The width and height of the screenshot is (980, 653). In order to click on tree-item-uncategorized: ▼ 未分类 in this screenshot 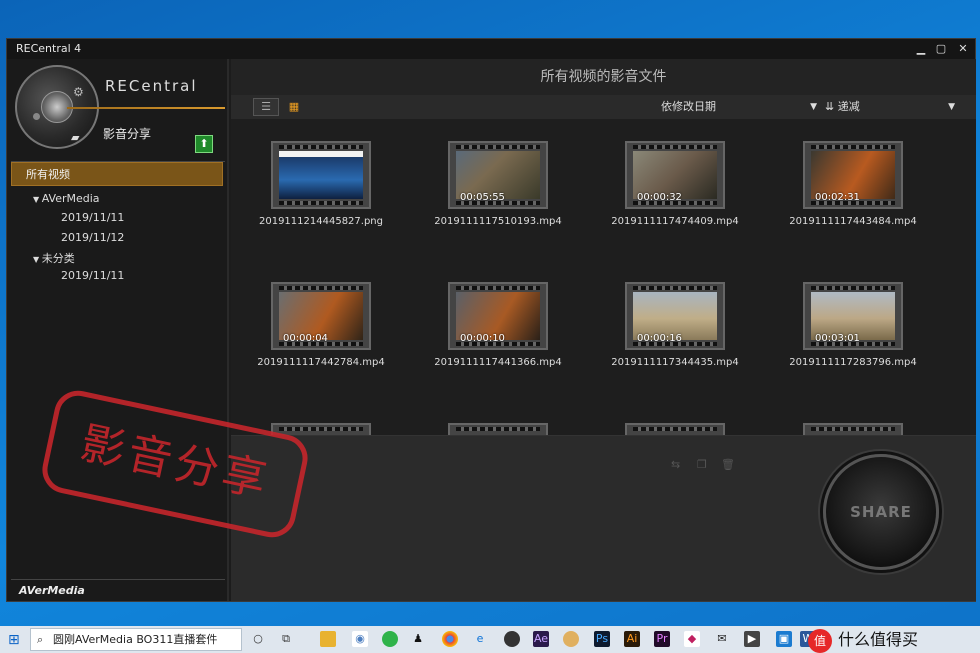, I will do `click(54, 258)`.